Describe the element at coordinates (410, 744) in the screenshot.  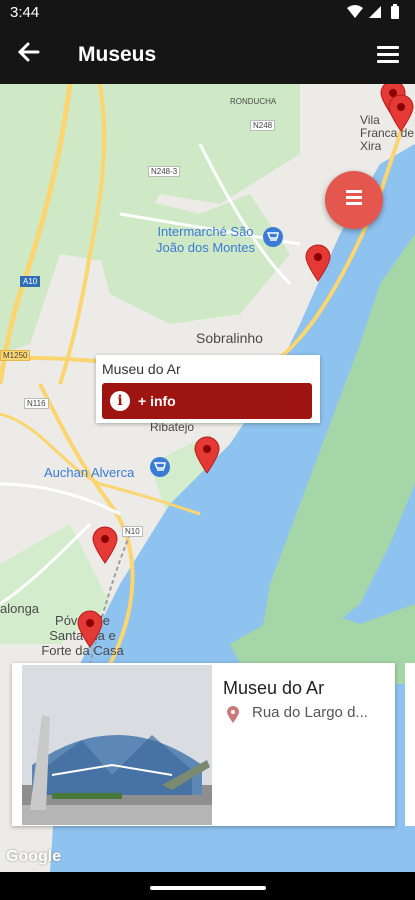
I see `next-museum-card` at that location.